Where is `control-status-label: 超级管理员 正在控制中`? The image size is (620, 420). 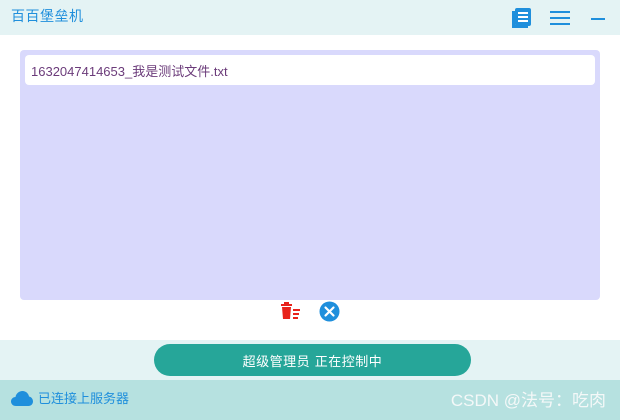
control-status-label: 超级管理员 正在控制中 is located at coordinates (312, 362).